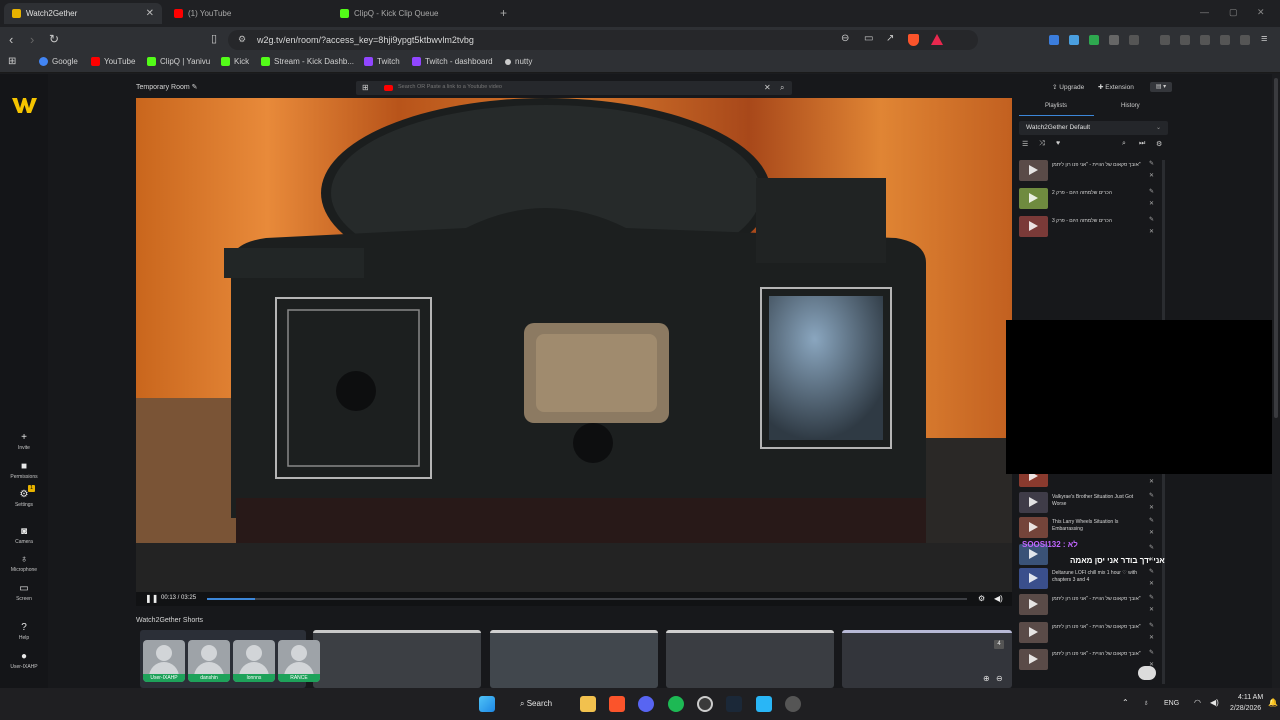  I want to click on zoom-out-icon: ⊖, so click(999, 678).